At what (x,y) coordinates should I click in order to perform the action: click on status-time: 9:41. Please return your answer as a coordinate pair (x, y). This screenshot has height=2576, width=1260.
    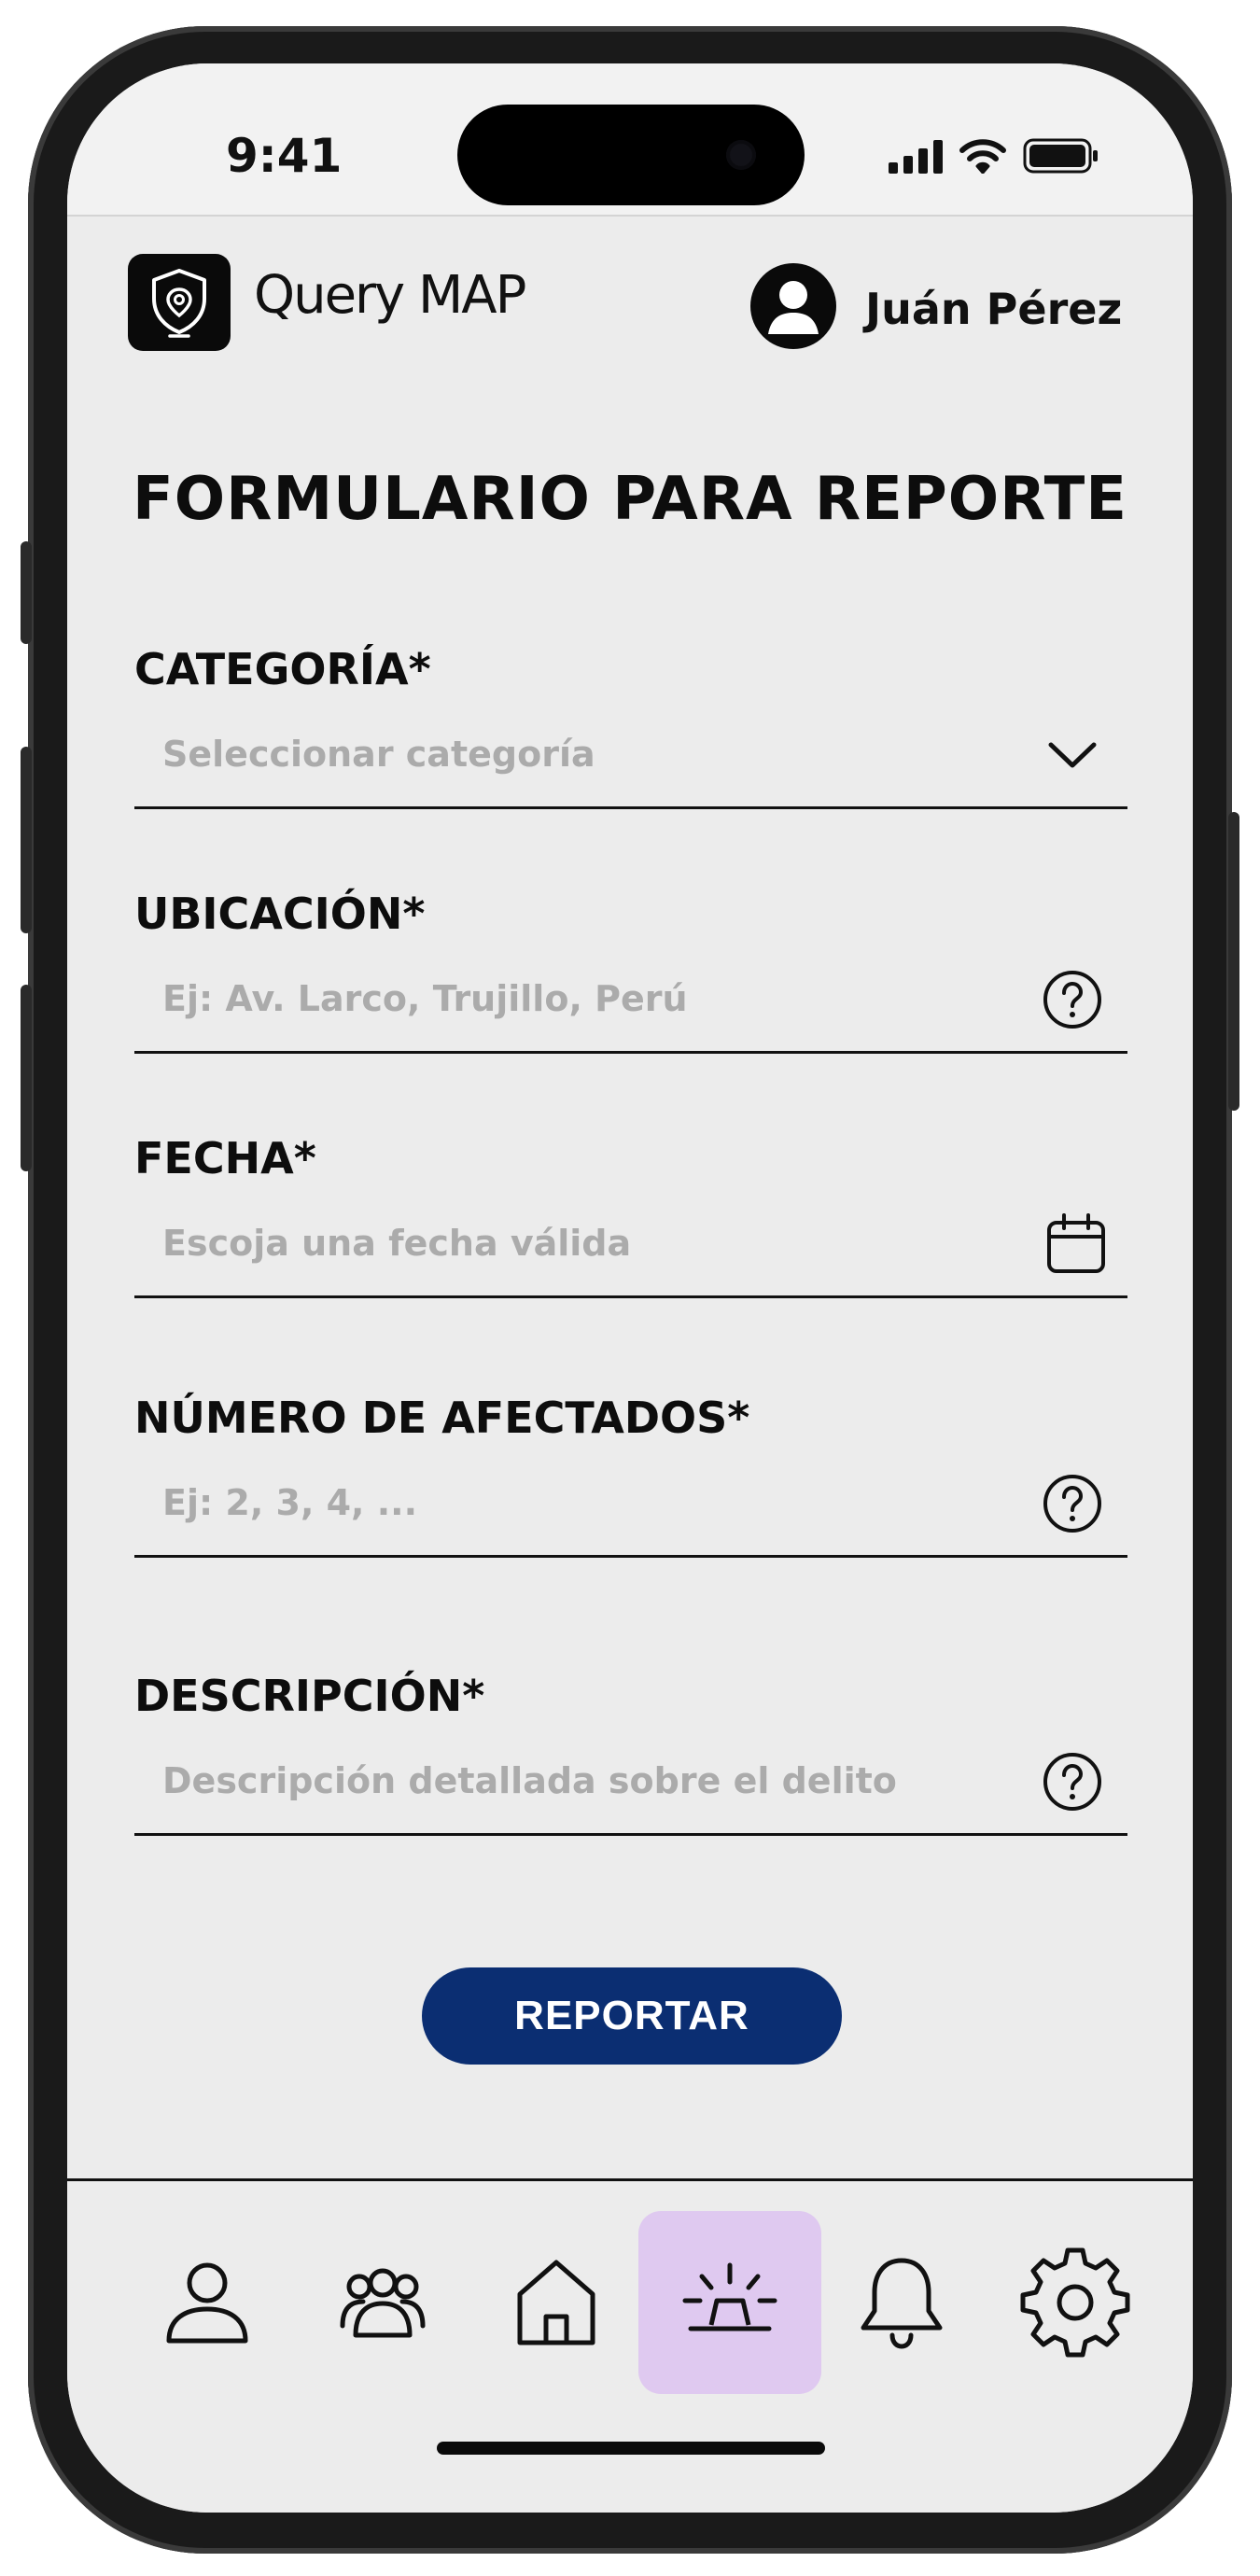
    Looking at the image, I should click on (284, 156).